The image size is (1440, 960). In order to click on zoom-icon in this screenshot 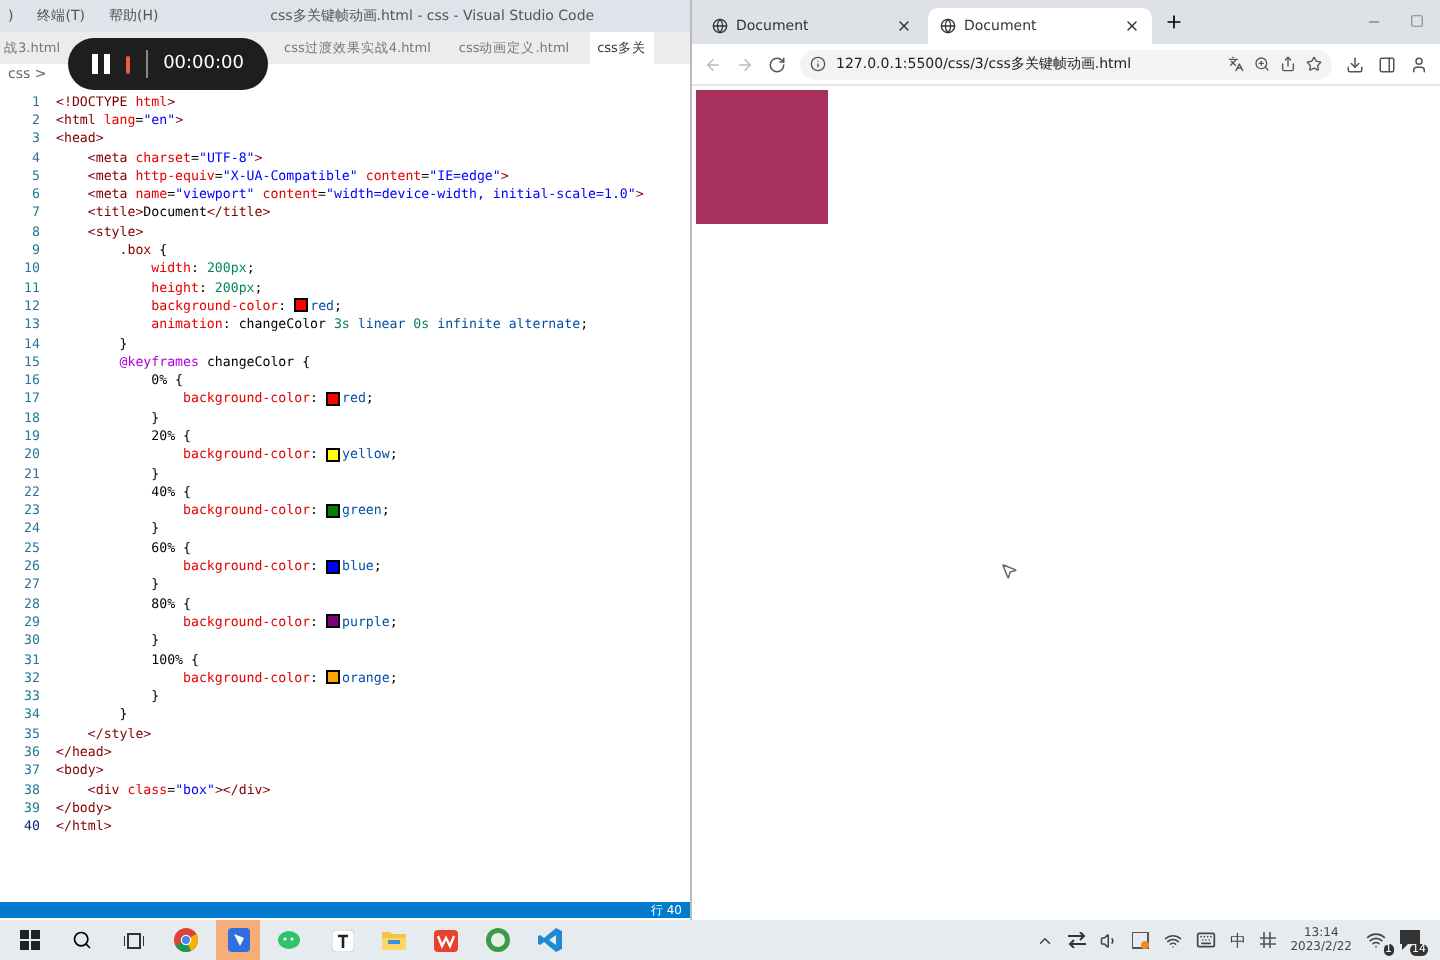, I will do `click(1262, 64)`.